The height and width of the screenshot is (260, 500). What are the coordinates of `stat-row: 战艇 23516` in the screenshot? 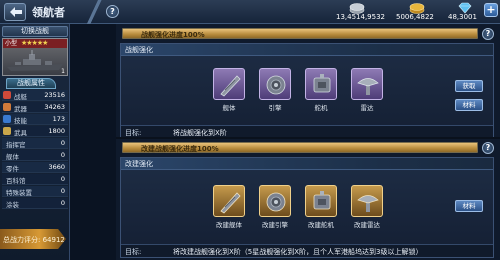 It's located at (35, 95).